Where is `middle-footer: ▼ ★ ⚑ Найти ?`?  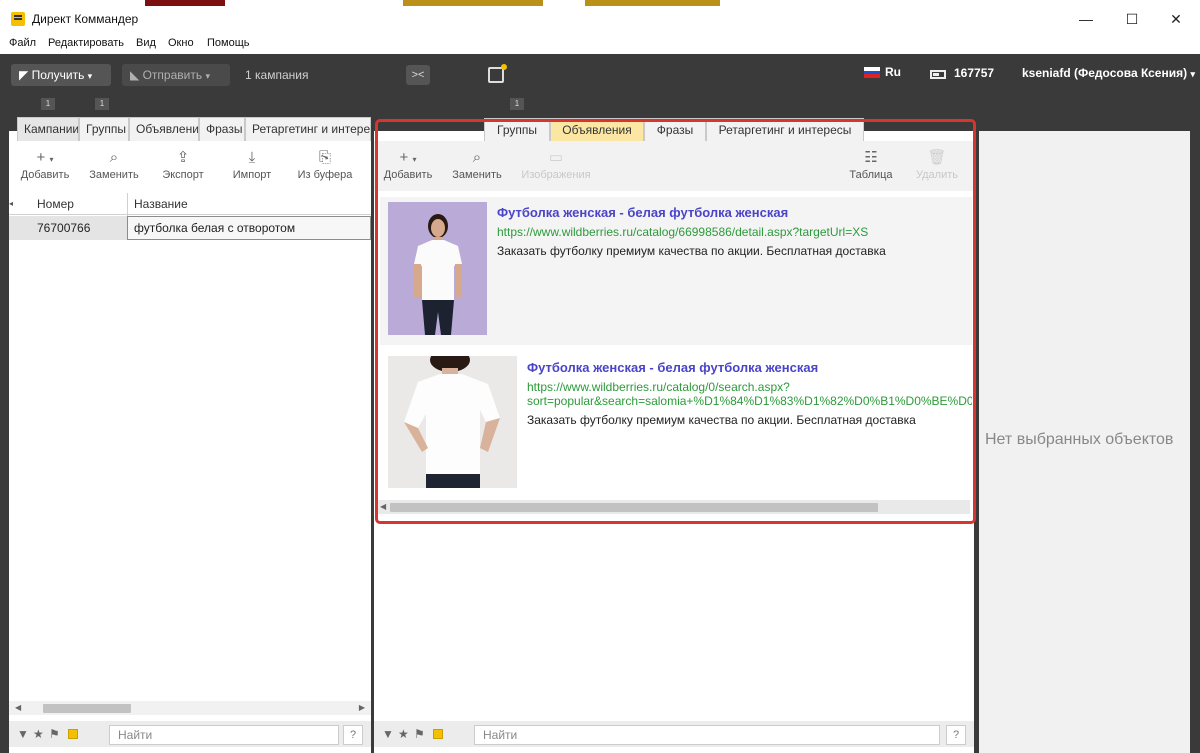
middle-footer: ▼ ★ ⚑ Найти ? is located at coordinates (674, 734).